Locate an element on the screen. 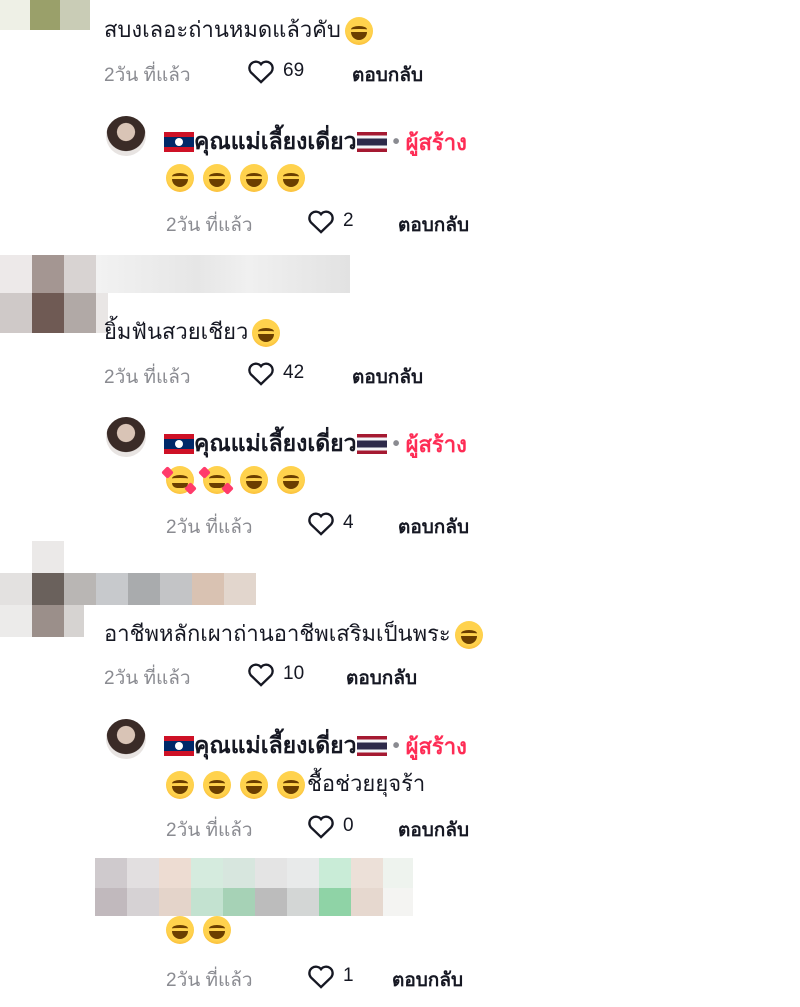 Image resolution: width=800 pixels, height=1007 pixels. comment-text: สบงเลอะถ่านหมดแล้วคับ is located at coordinates (243, 29).